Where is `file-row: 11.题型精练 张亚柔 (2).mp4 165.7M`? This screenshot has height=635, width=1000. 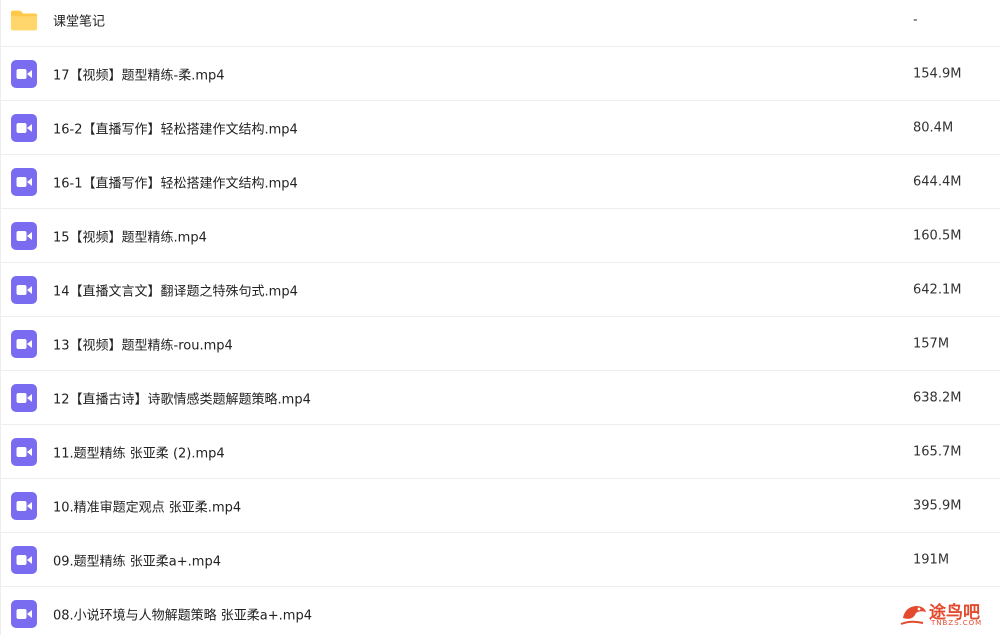 file-row: 11.题型精练 张亚柔 (2).mp4 165.7M is located at coordinates (500, 452).